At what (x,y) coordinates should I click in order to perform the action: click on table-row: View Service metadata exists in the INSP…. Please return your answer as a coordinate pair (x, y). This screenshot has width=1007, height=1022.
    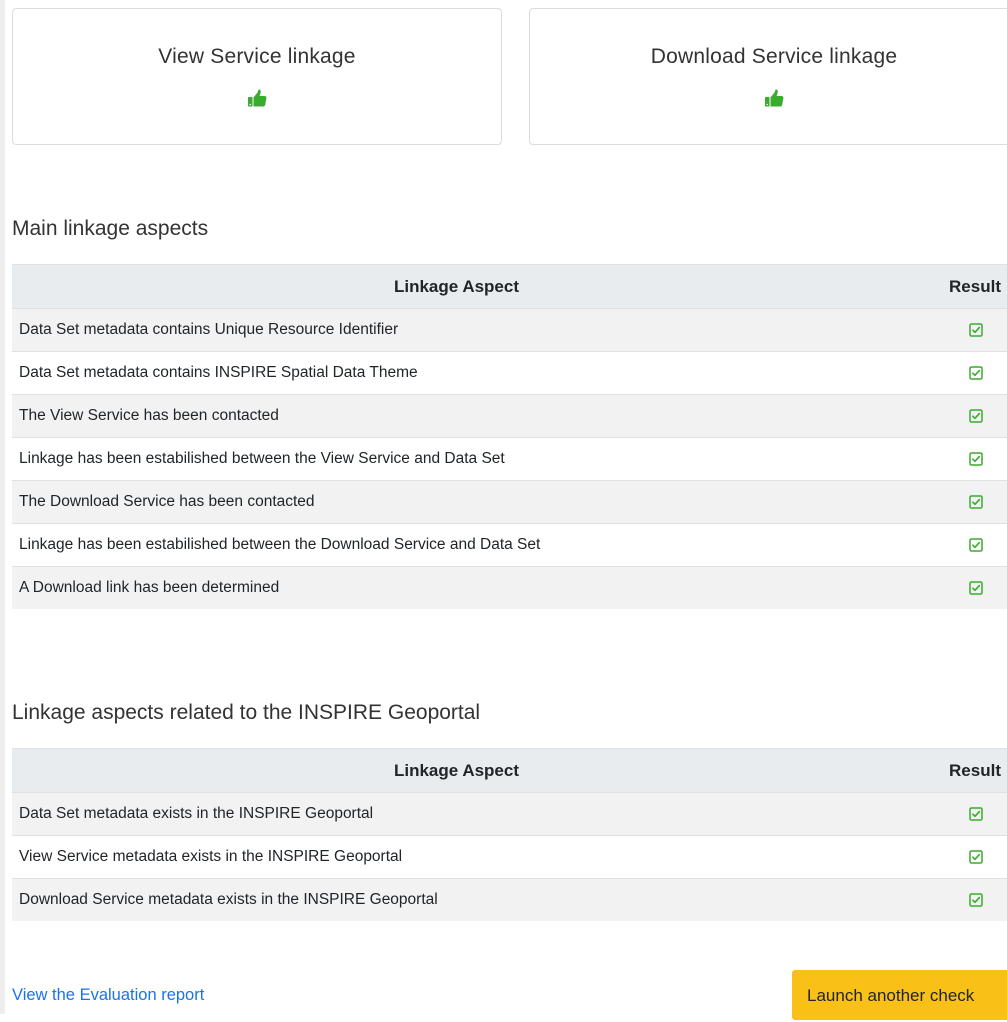
    Looking at the image, I should click on (509, 857).